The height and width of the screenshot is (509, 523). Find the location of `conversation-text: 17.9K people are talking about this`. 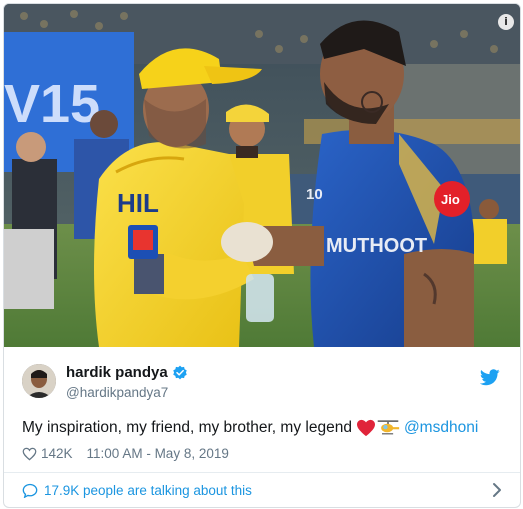

conversation-text: 17.9K people are talking about this is located at coordinates (148, 490).